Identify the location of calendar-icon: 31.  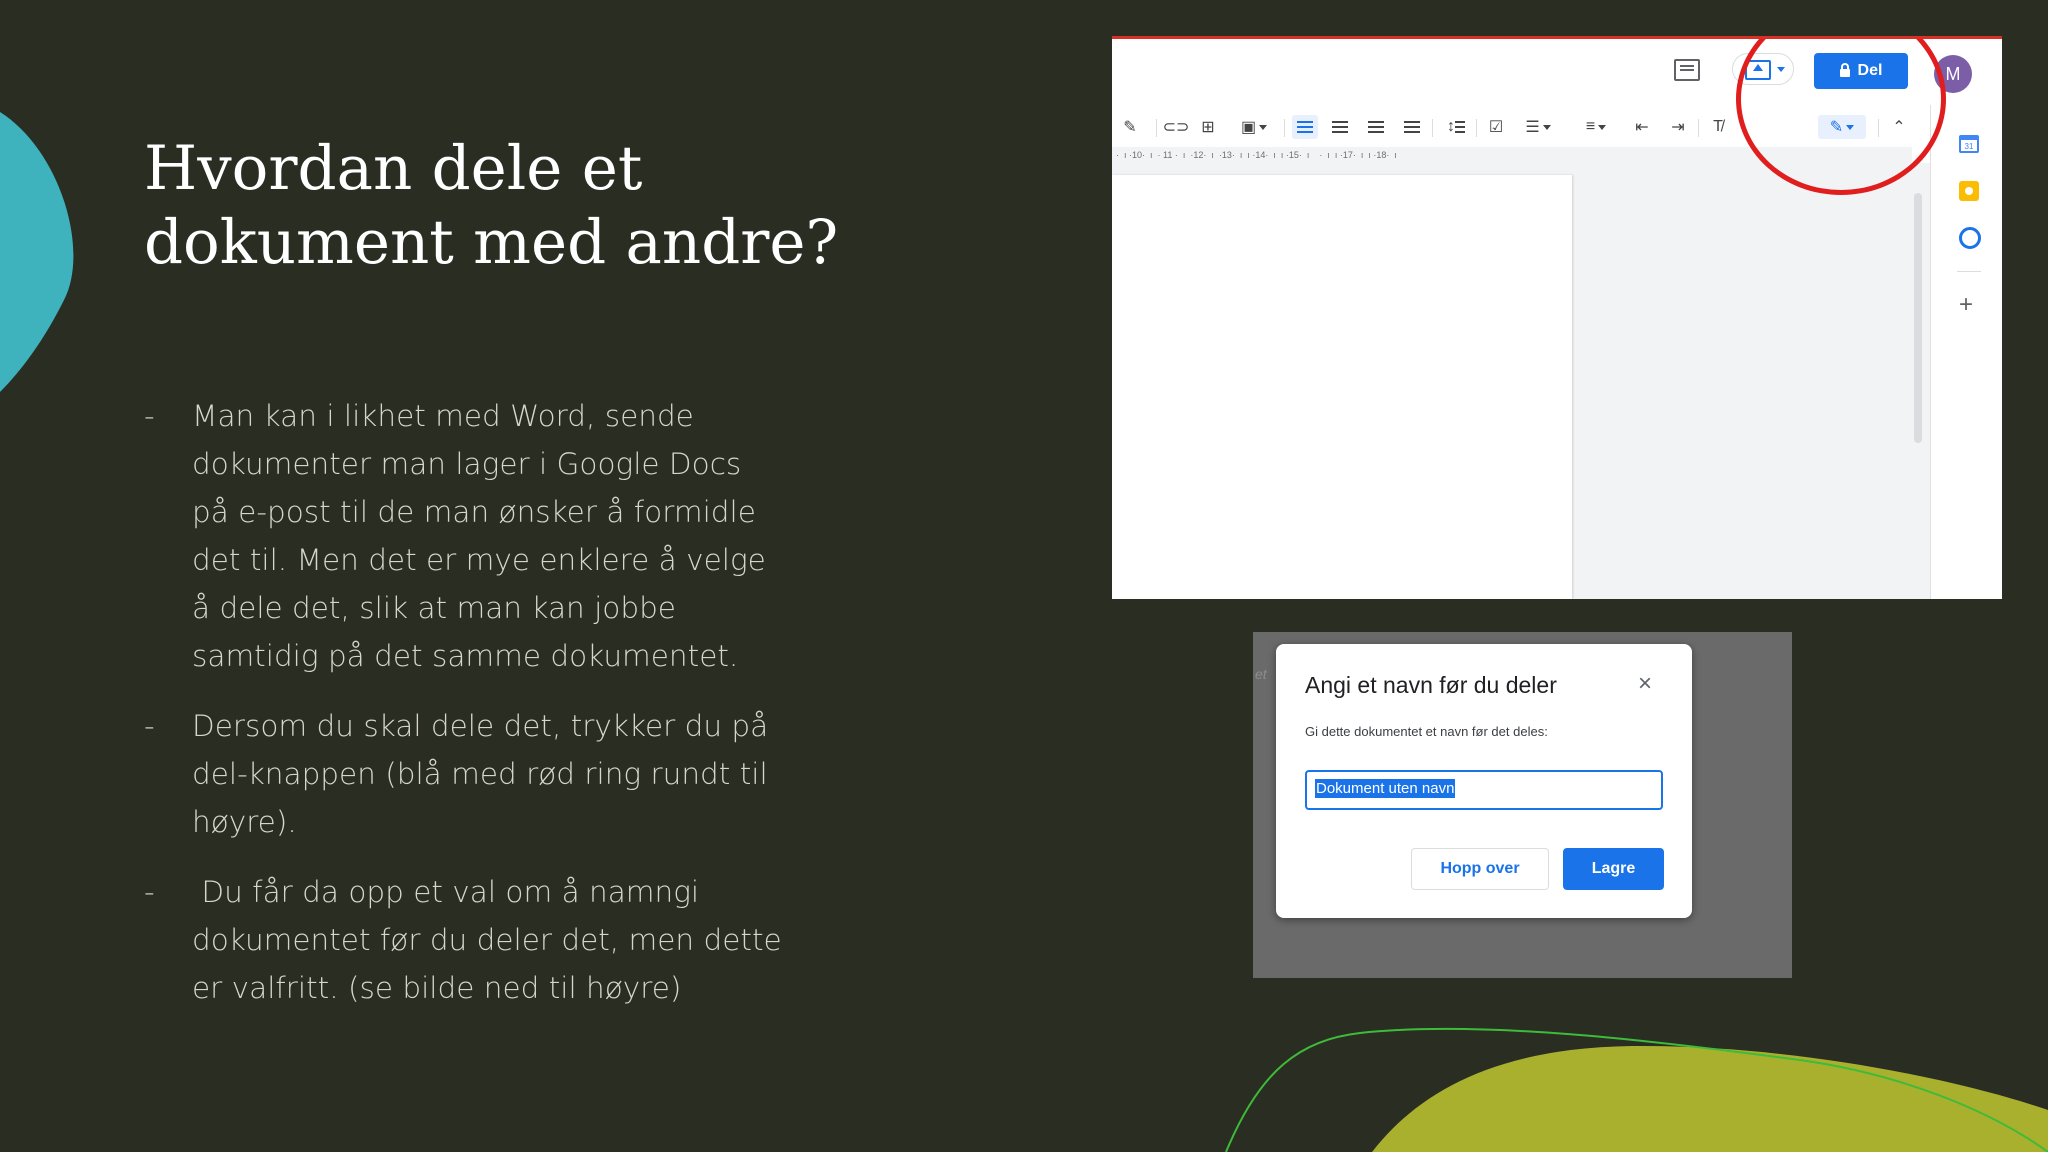
(1969, 144).